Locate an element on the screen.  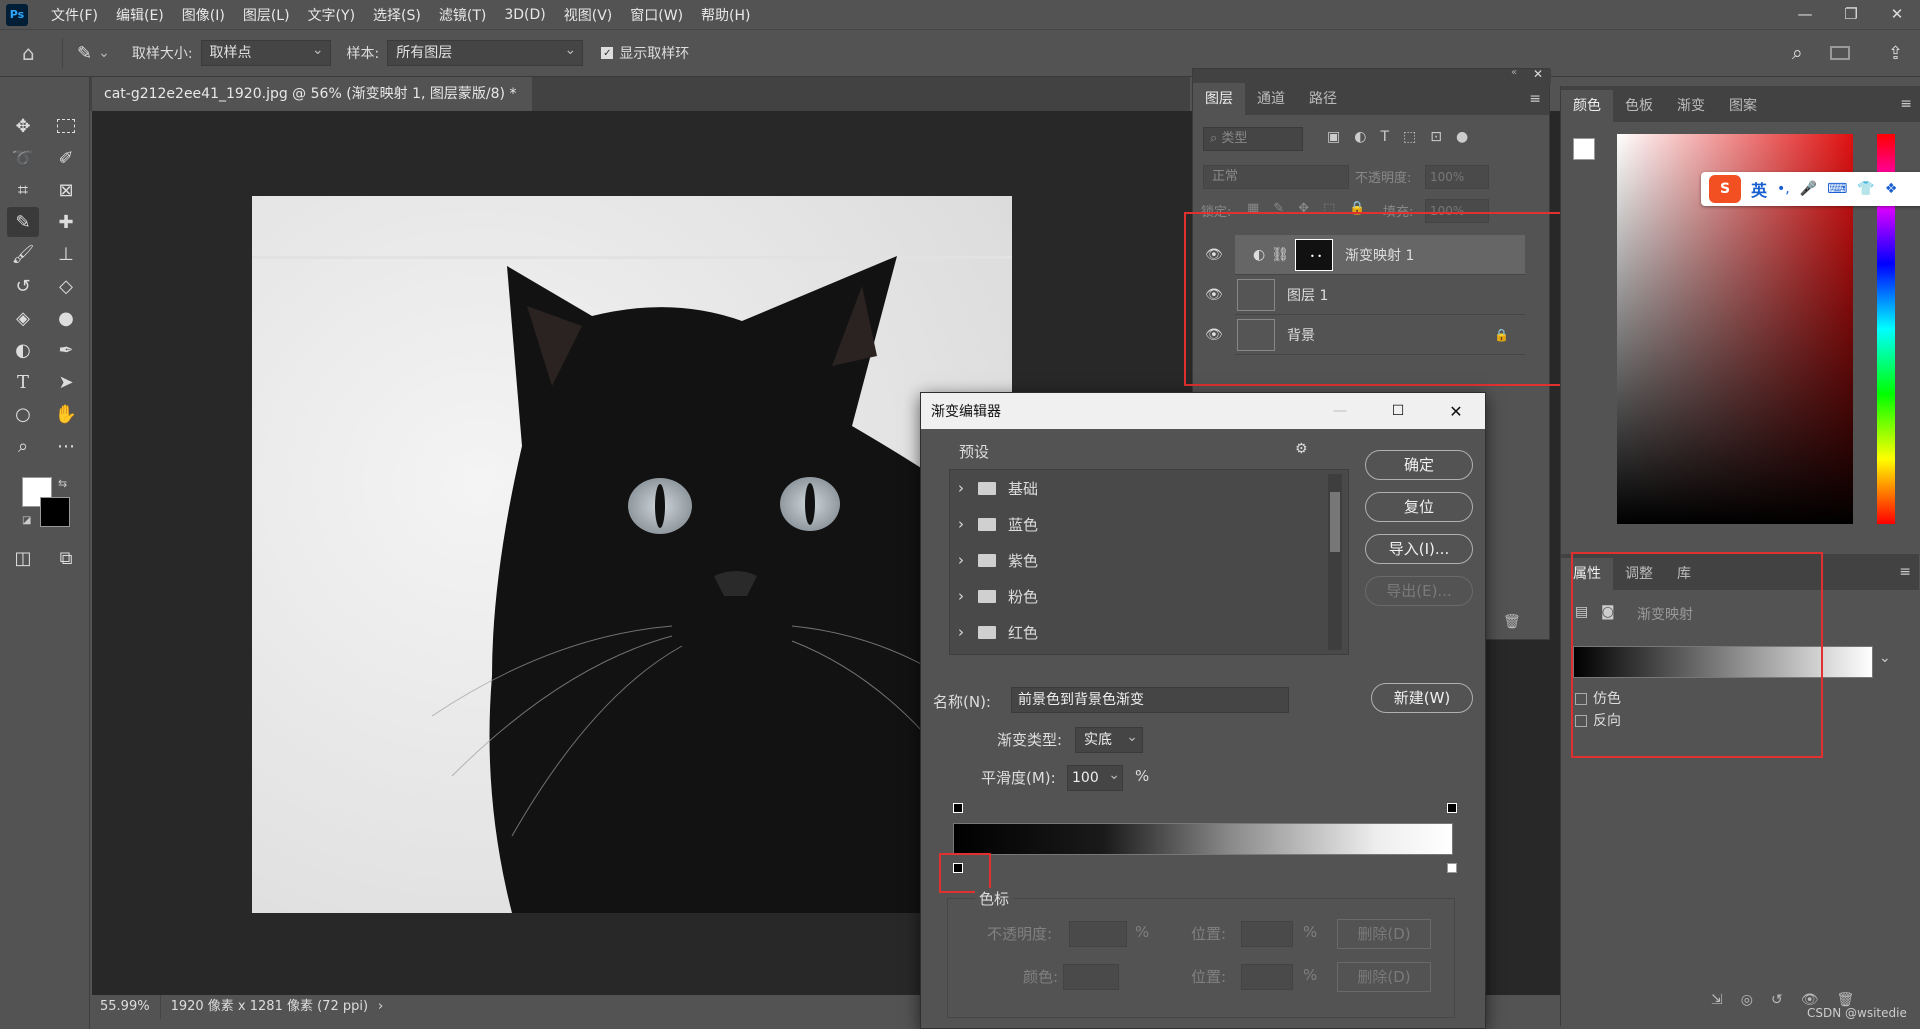
tab-swatches: 色板 is located at coordinates (1639, 106).